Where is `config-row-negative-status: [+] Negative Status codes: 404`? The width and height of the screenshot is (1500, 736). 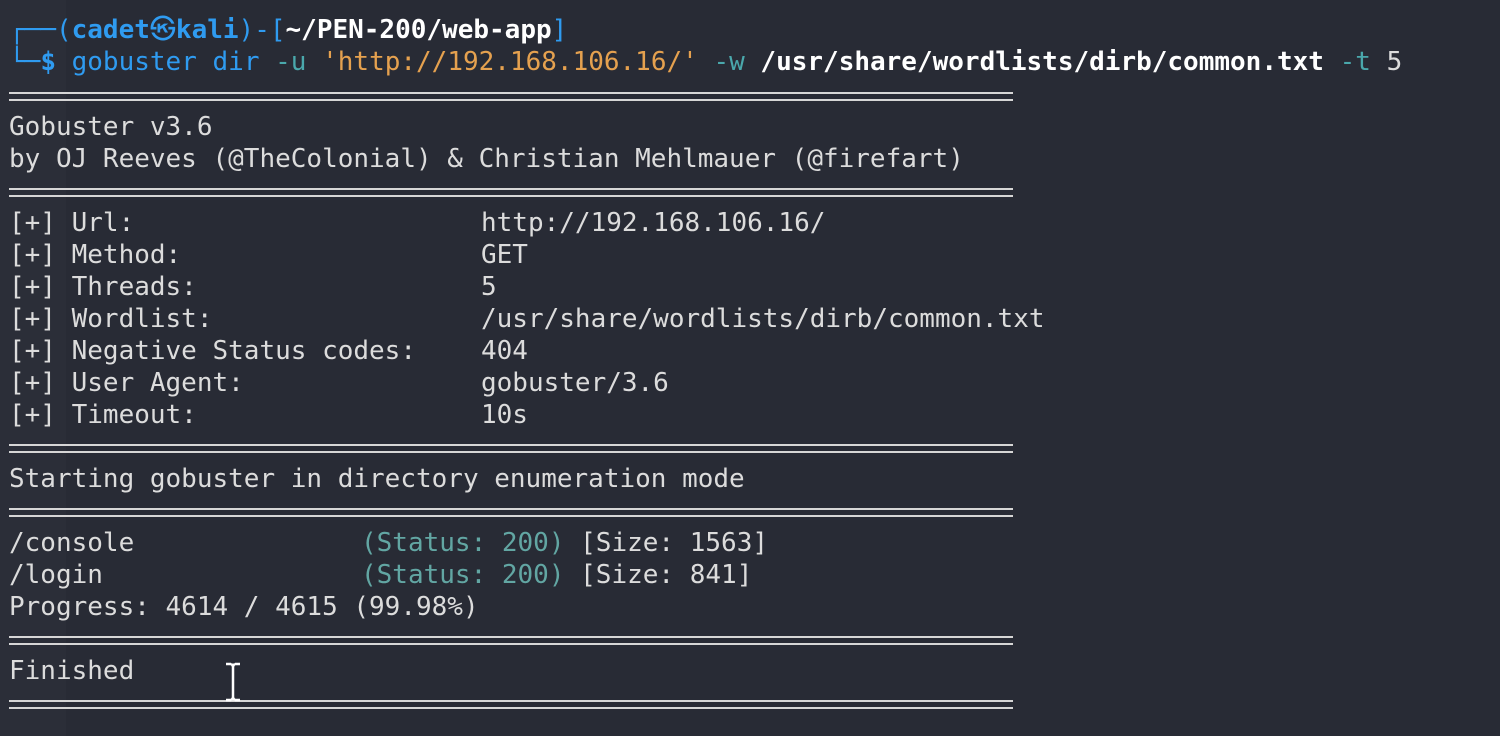 config-row-negative-status: [+] Negative Status codes: 404 is located at coordinates (268, 351).